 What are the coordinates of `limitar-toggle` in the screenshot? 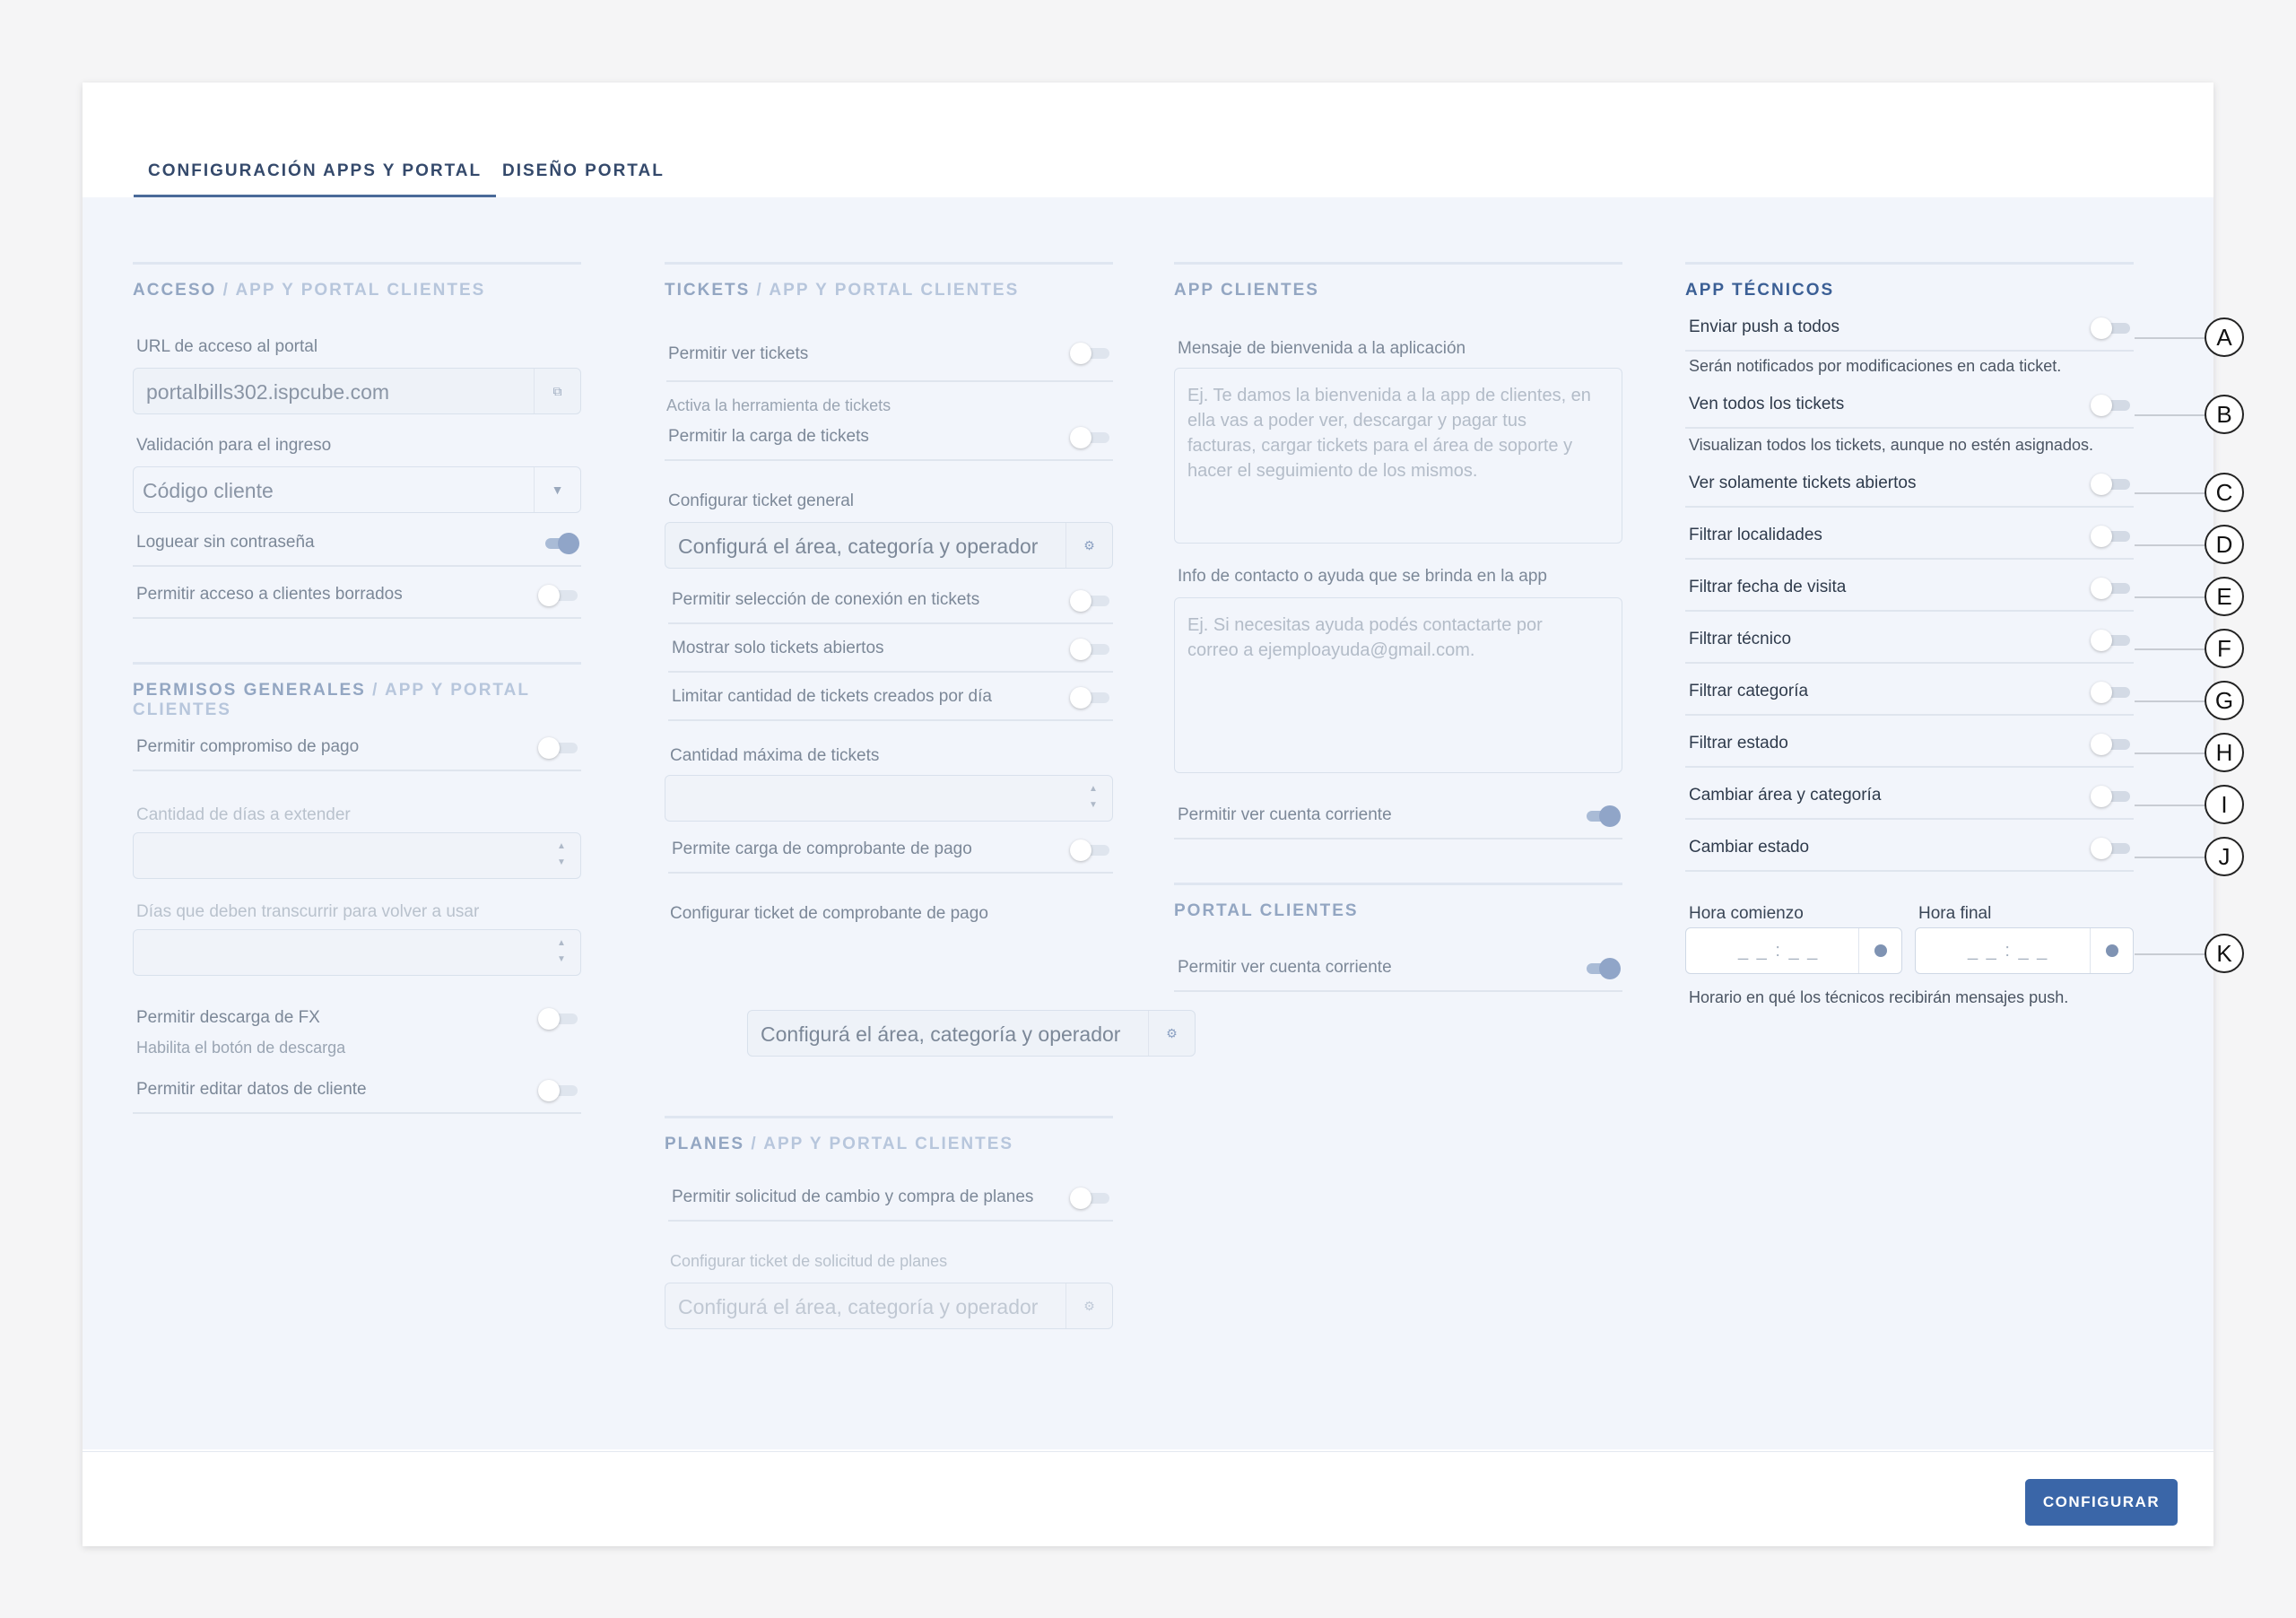 It's located at (1090, 698).